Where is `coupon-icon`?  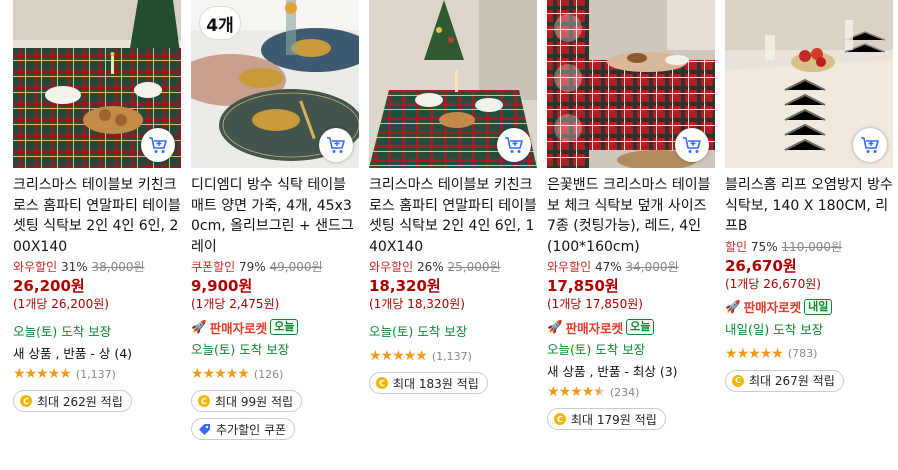 coupon-icon is located at coordinates (204, 429).